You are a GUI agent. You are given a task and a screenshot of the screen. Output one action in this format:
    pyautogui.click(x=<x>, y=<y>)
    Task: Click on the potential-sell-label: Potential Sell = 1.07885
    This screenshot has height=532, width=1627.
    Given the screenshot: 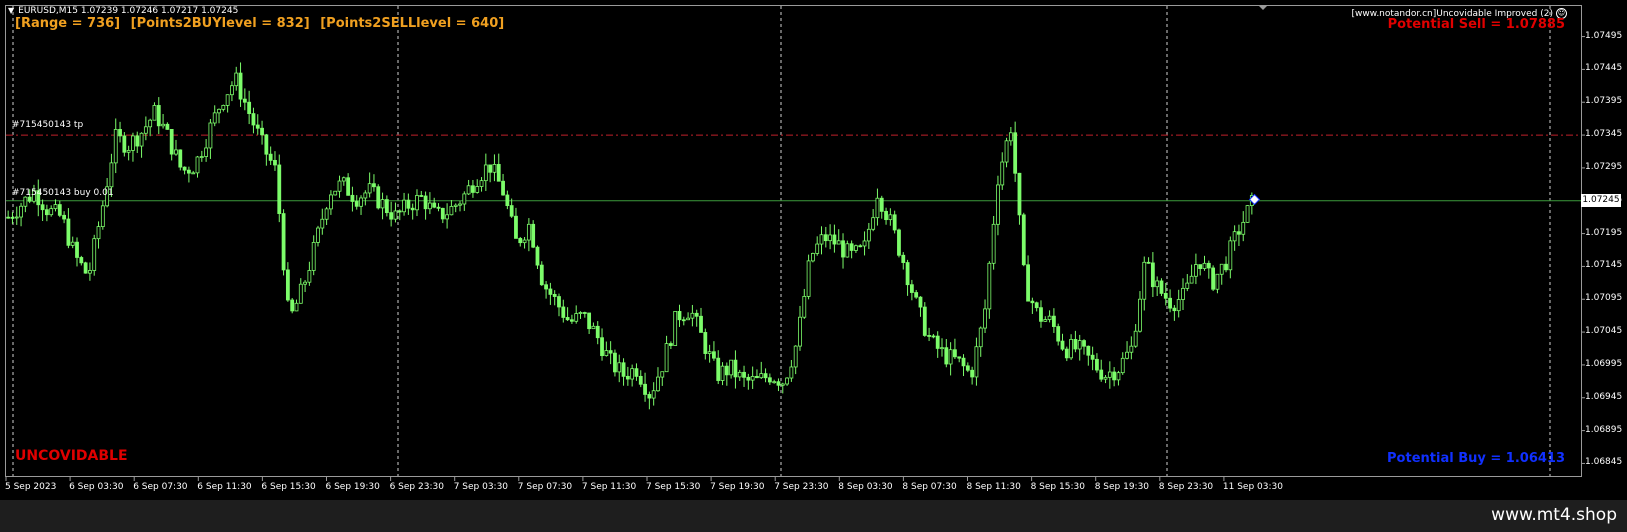 What is the action you would take?
    pyautogui.click(x=1476, y=24)
    